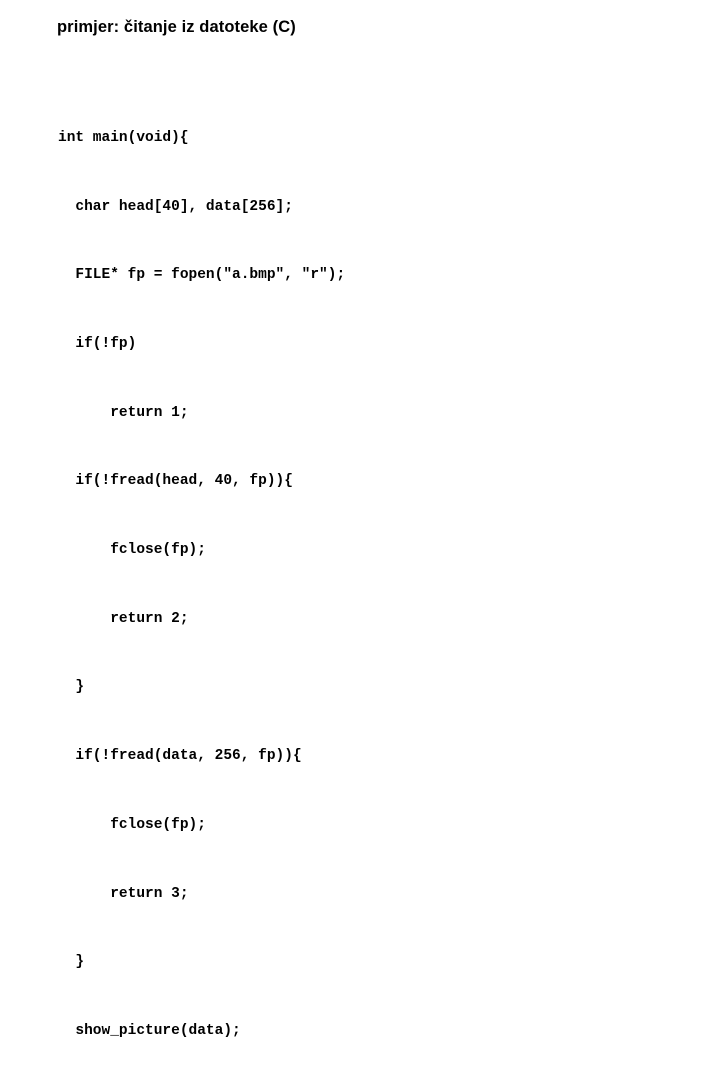 This screenshot has width=720, height=1080. I want to click on code-line: int main(void){, so click(123, 137).